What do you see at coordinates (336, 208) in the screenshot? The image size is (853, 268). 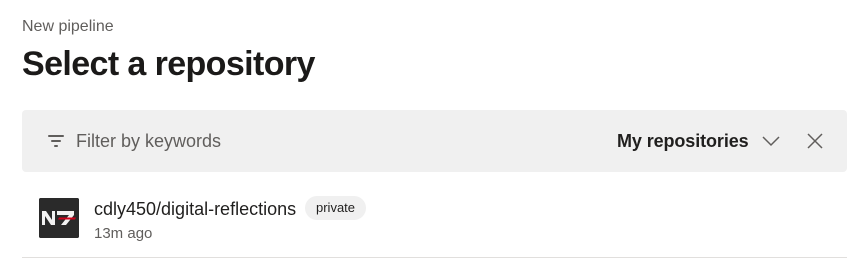 I see `visibility-badge: private` at bounding box center [336, 208].